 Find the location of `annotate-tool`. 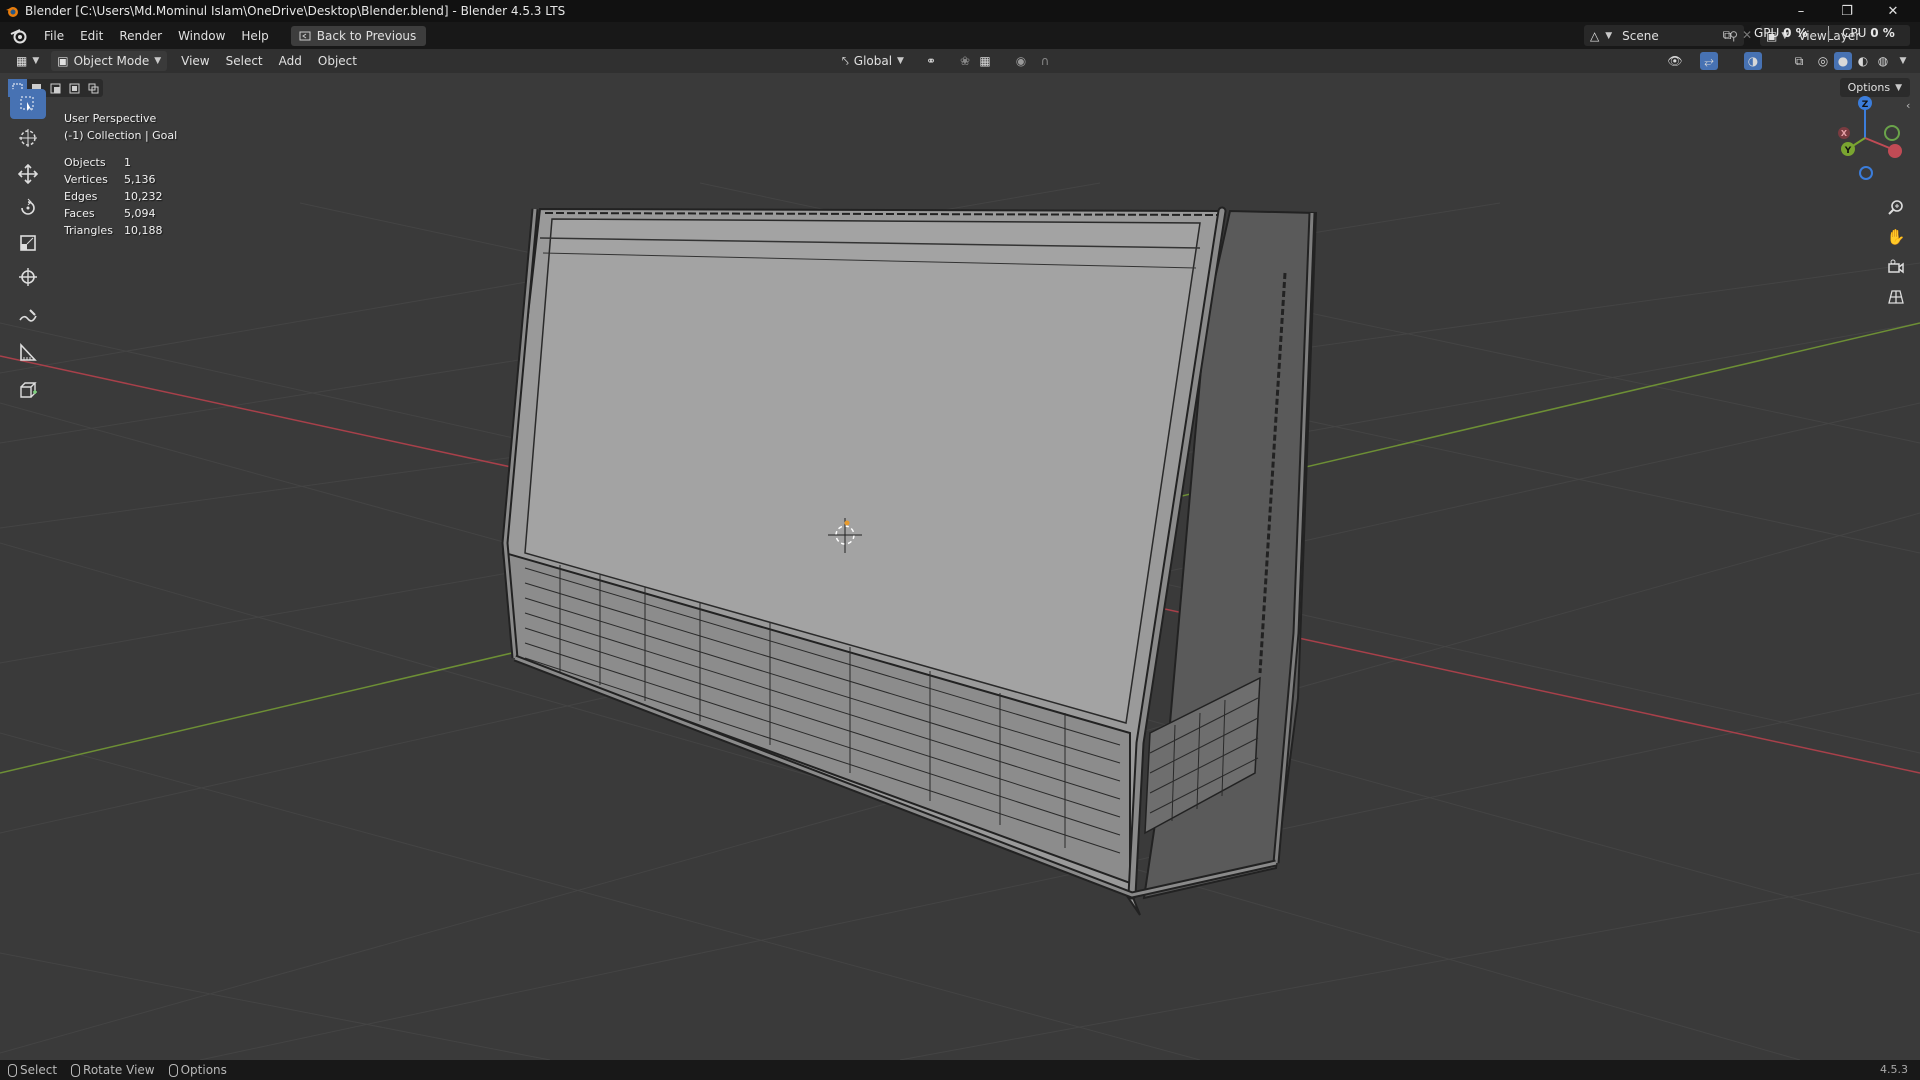

annotate-tool is located at coordinates (28, 316).